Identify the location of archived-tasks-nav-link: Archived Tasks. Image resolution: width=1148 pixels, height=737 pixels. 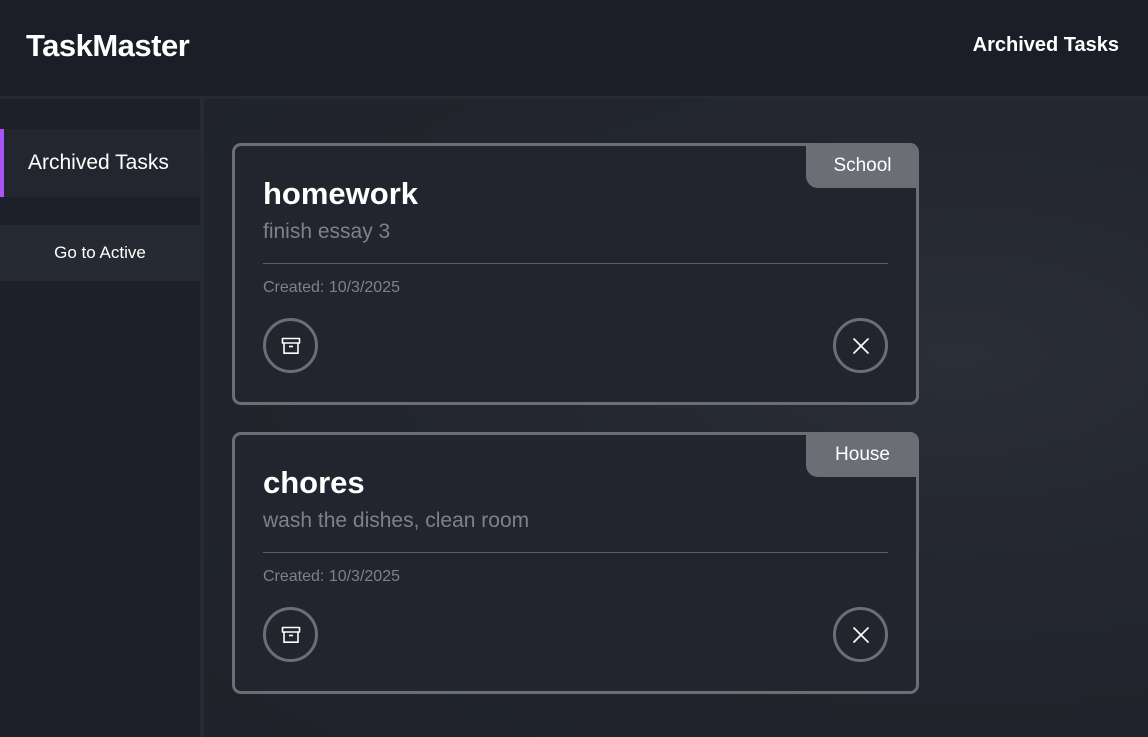
(1046, 45).